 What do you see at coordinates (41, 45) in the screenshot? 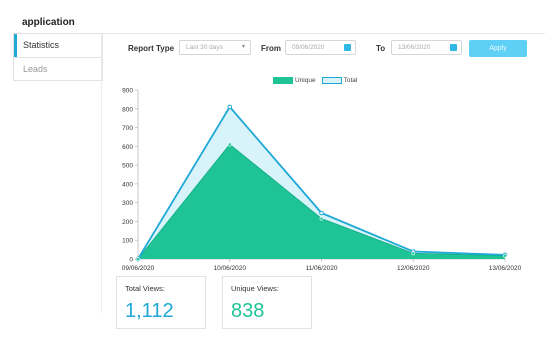
I see `sidebar-item-label: Statistics` at bounding box center [41, 45].